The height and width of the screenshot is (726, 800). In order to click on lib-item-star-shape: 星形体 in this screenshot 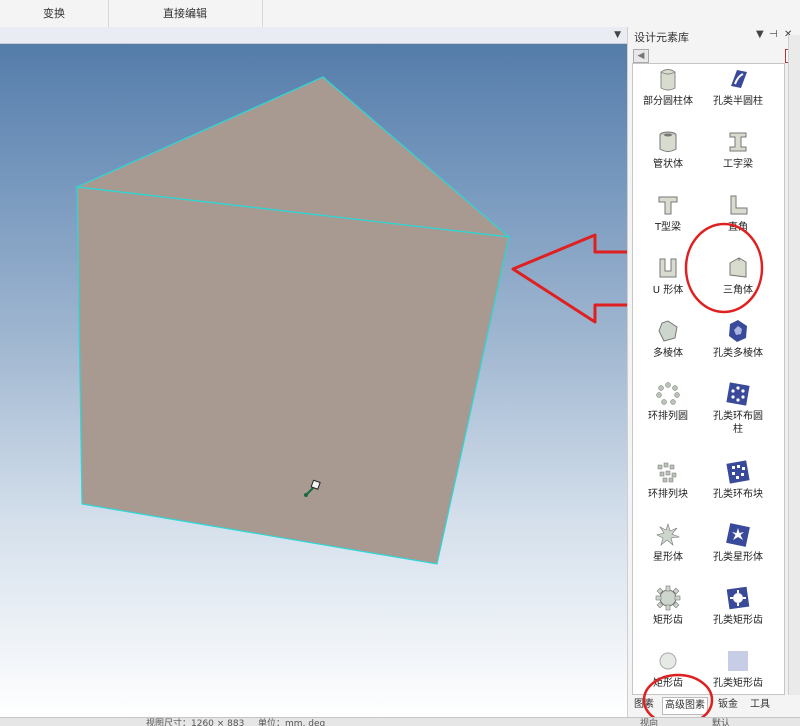, I will do `click(668, 543)`.